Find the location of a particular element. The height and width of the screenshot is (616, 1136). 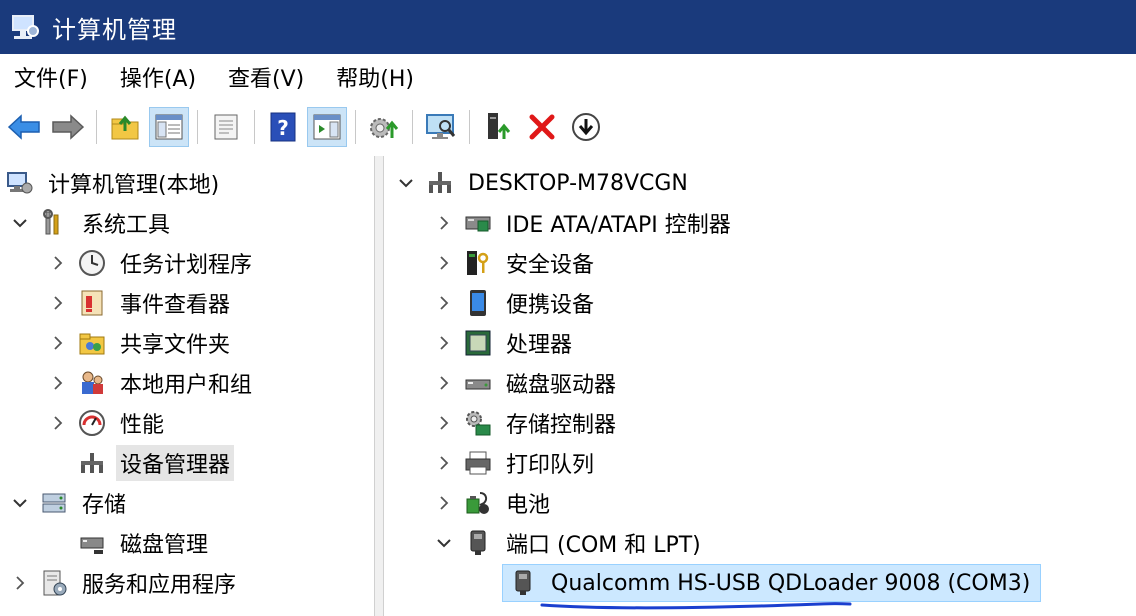

show-hide-console-tree-button is located at coordinates (169, 127).